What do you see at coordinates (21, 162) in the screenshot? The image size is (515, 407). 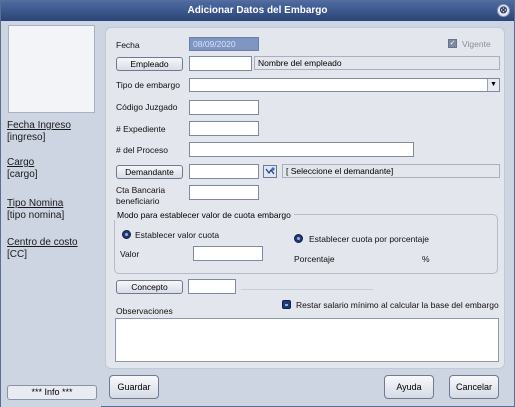 I see `cargo-label: Cargo` at bounding box center [21, 162].